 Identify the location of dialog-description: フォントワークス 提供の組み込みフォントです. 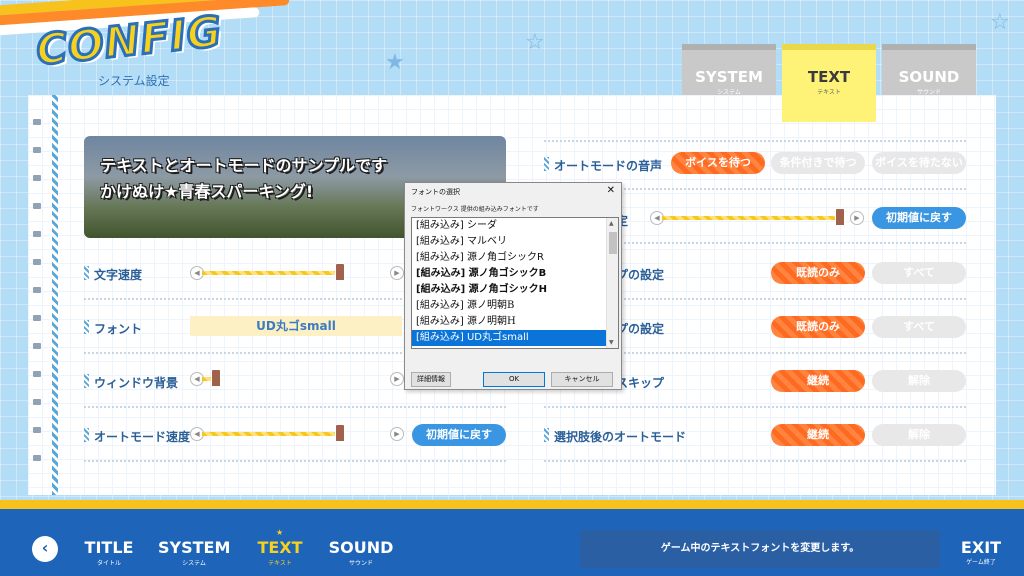
(475, 209).